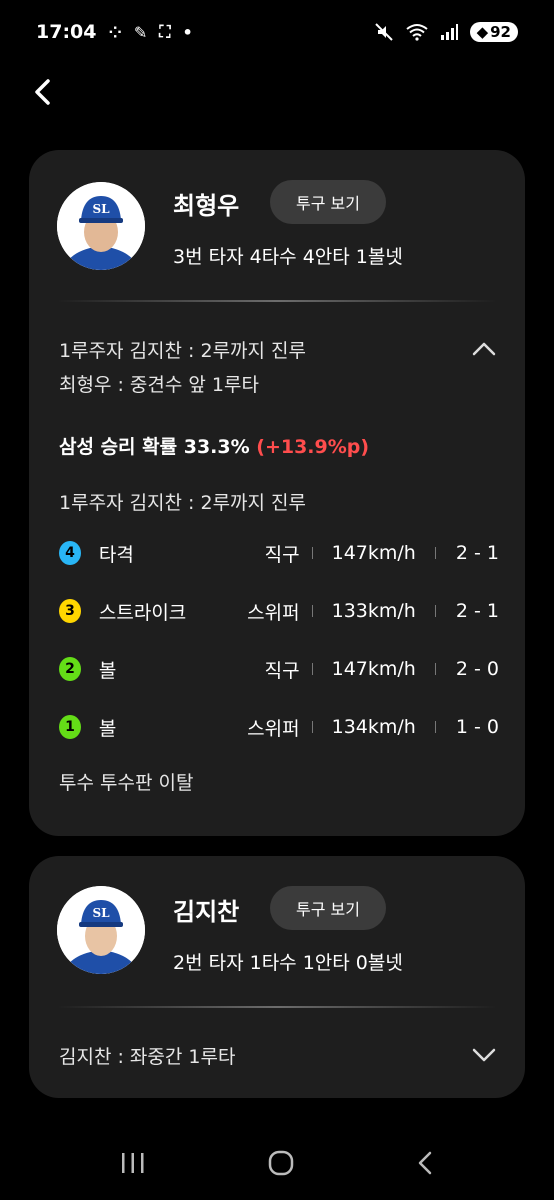 This screenshot has height=1200, width=554. What do you see at coordinates (154, 447) in the screenshot?
I see `win-probability-label: 삼성 승리 확률 33.3%` at bounding box center [154, 447].